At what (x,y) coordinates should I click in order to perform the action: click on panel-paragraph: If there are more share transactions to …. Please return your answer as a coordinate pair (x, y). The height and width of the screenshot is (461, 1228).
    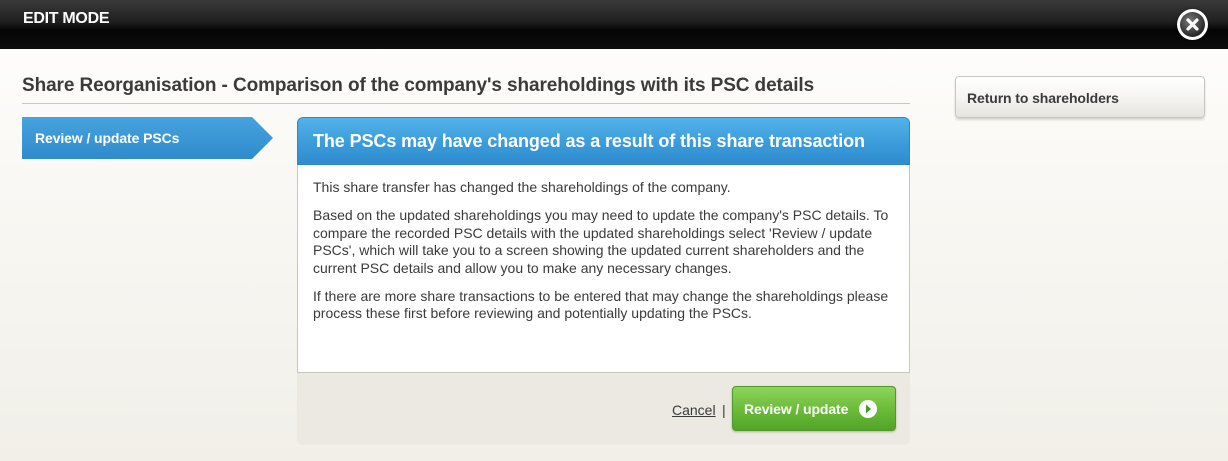
    Looking at the image, I should click on (601, 305).